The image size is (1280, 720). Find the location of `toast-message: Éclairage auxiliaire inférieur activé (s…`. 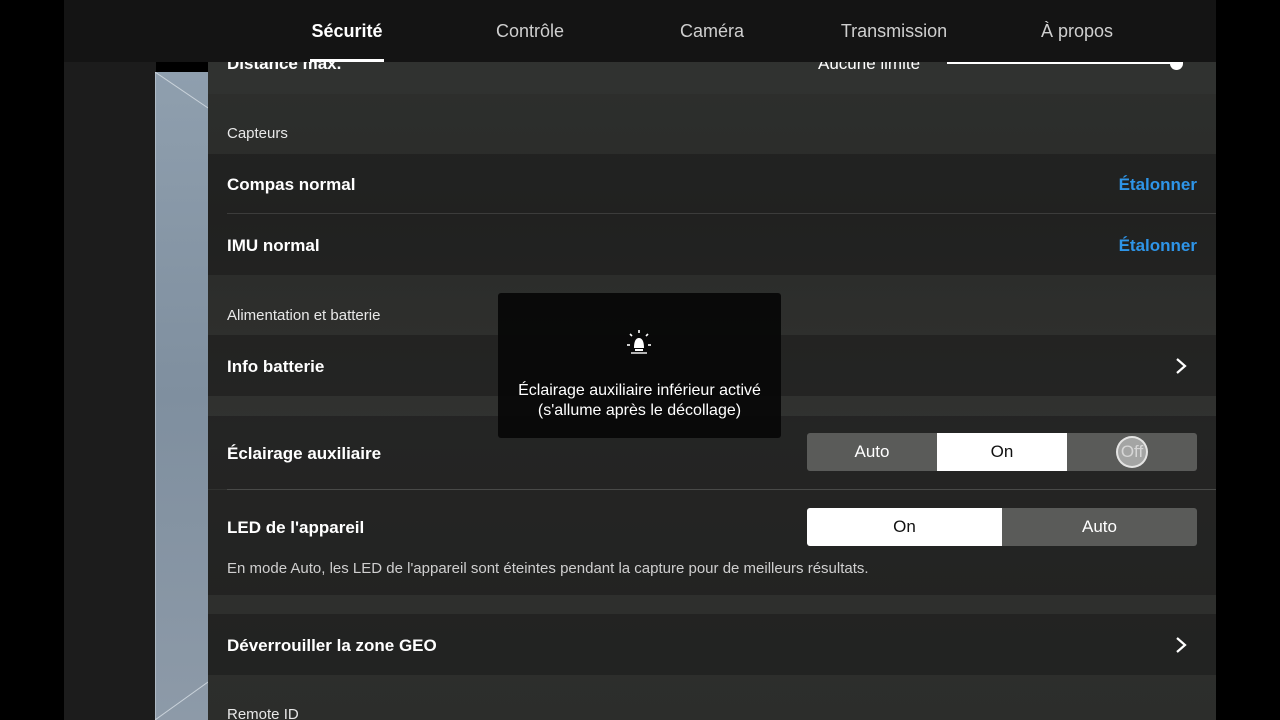

toast-message: Éclairage auxiliaire inférieur activé (s… is located at coordinates (639, 401).